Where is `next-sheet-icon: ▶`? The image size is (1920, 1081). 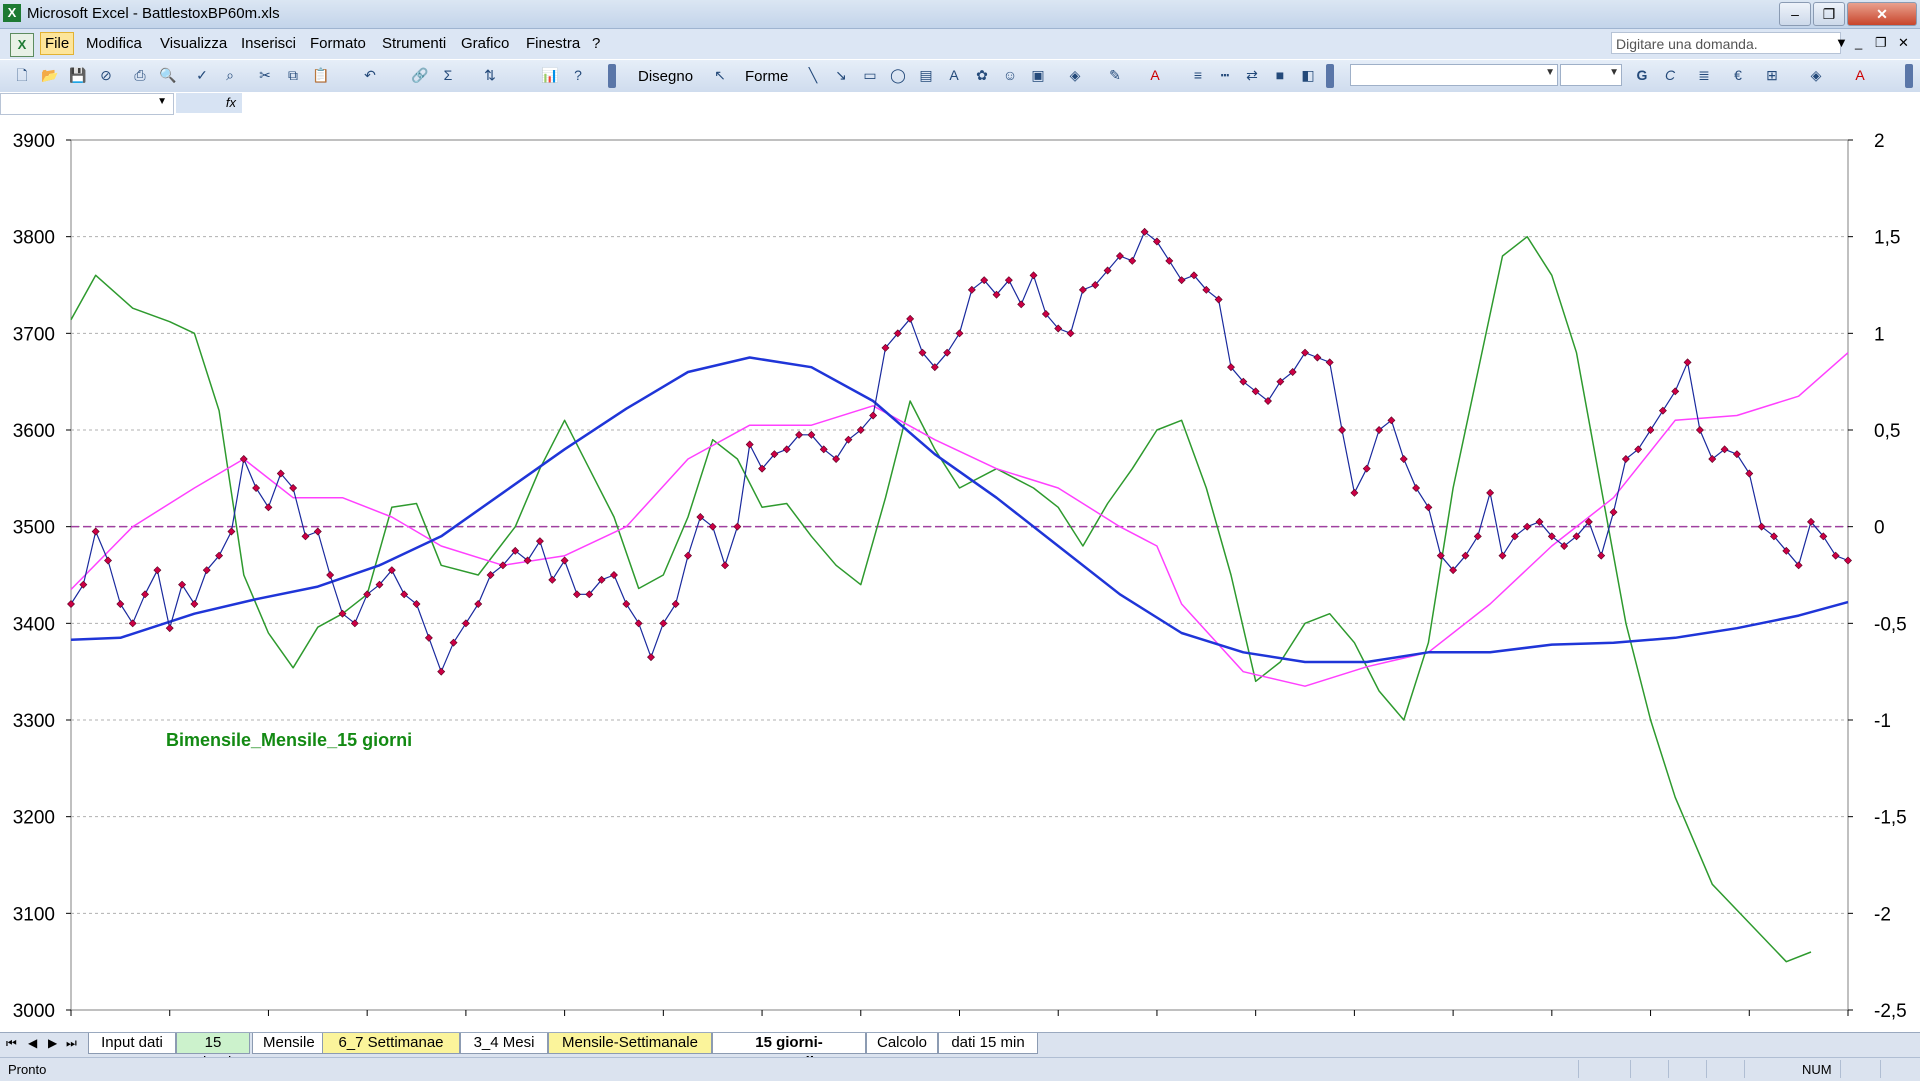
next-sheet-icon: ▶ is located at coordinates (52, 1043).